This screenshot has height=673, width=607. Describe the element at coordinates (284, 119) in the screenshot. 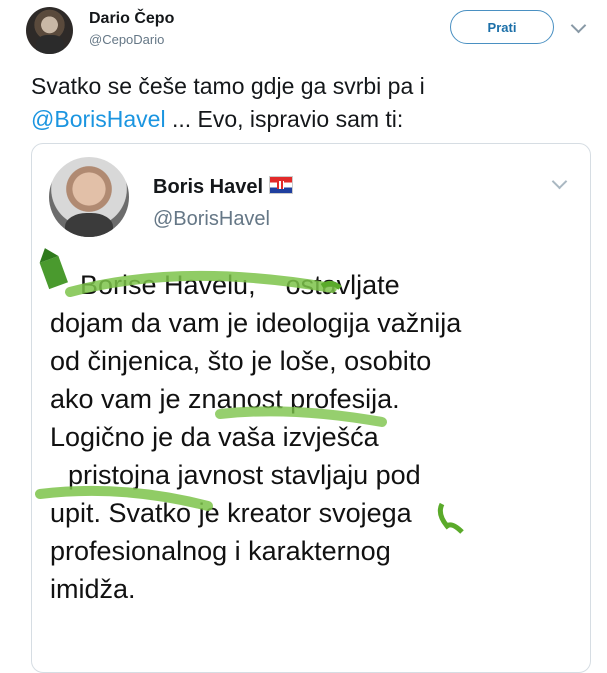

I see `tweet-text-after: ... Evo, ispravio sam ti:` at that location.